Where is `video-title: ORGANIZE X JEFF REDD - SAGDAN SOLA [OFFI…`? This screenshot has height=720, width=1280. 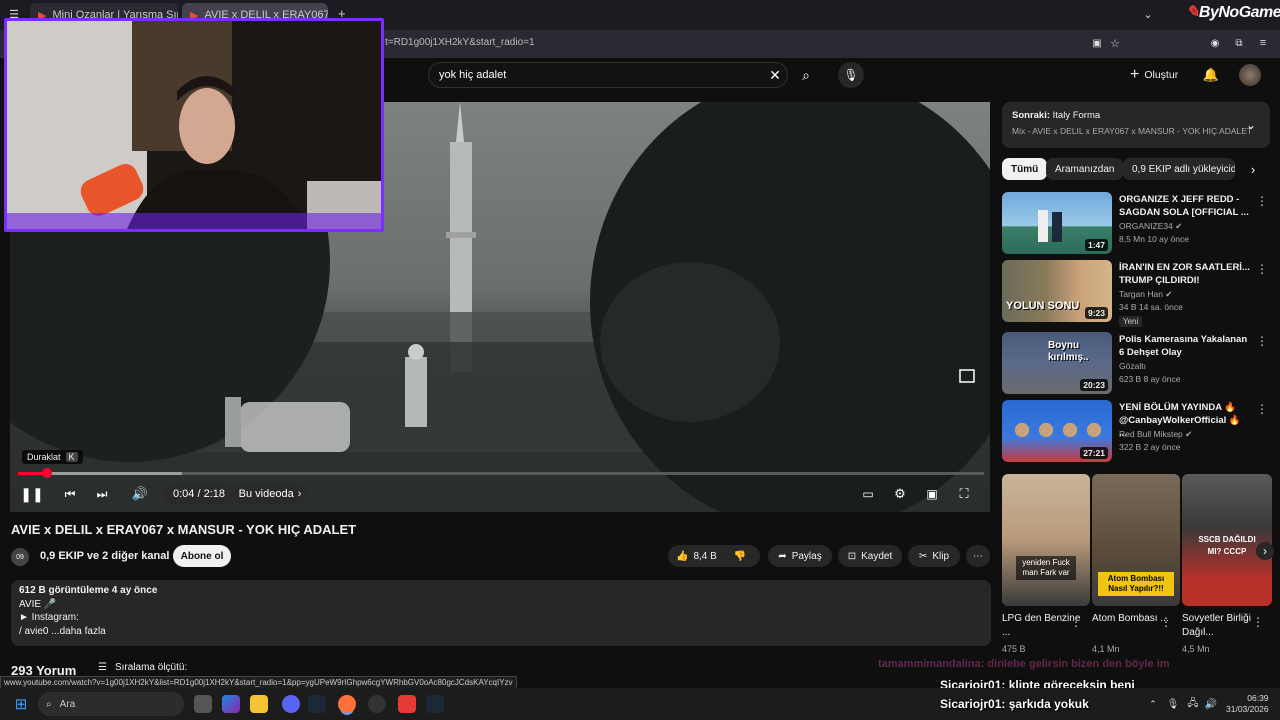
video-title: ORGANIZE X JEFF REDD - SAGDAN SOLA [OFFI… is located at coordinates (1185, 206).